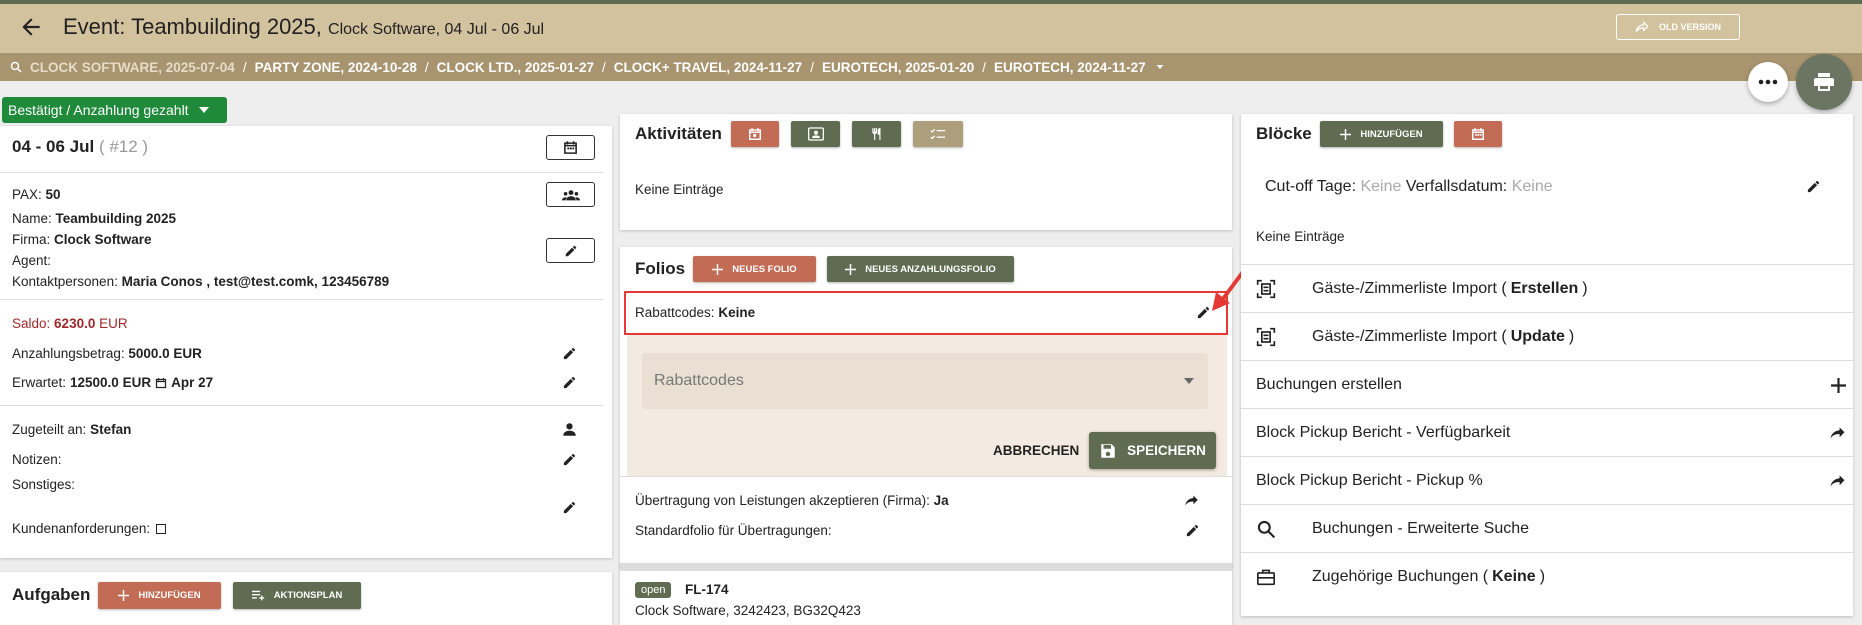 This screenshot has width=1862, height=625. Describe the element at coordinates (82, 239) in the screenshot. I see `firma-field: Firma: Clock Software` at that location.